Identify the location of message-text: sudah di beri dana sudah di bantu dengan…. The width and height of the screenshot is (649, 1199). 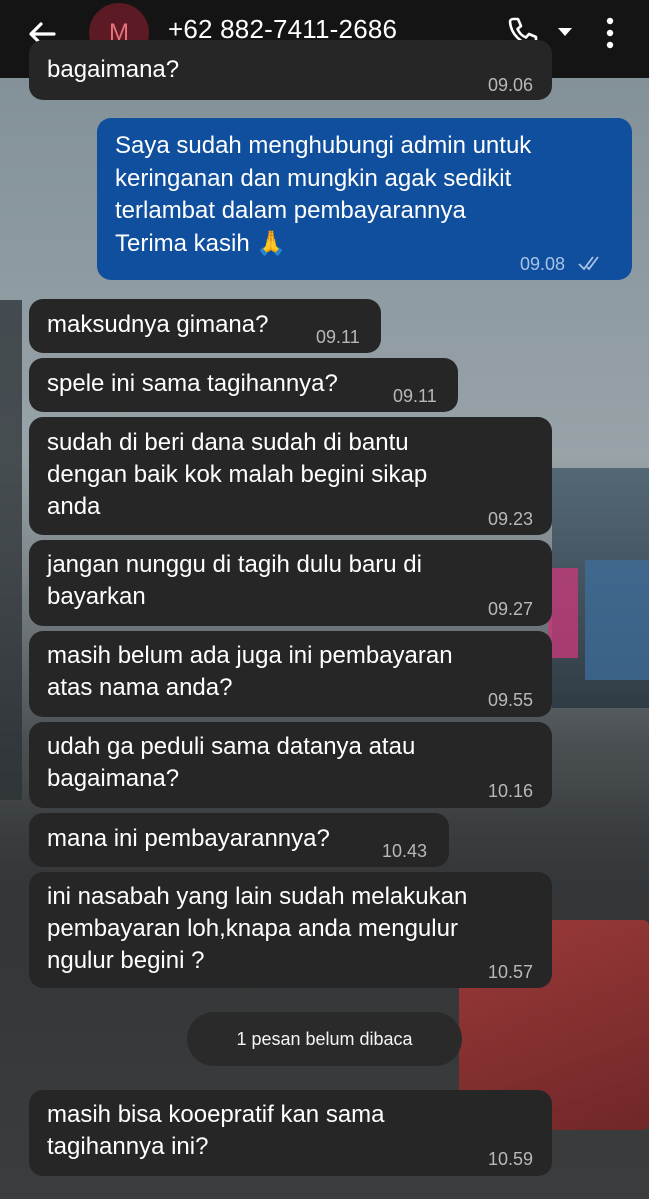
(237, 474).